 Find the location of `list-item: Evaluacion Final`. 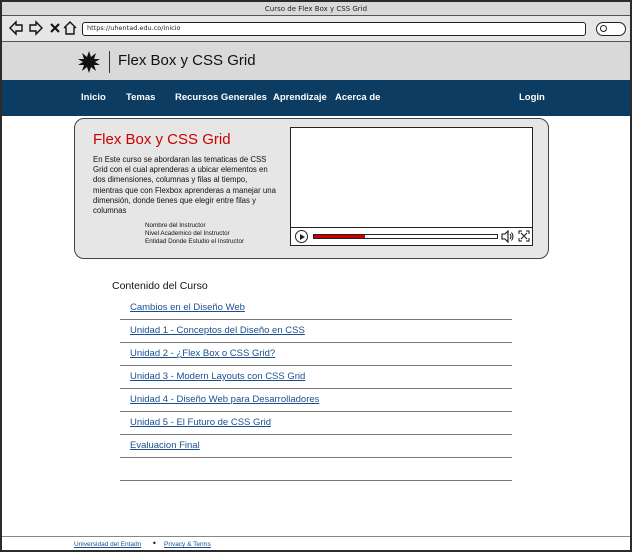

list-item: Evaluacion Final is located at coordinates (316, 446).